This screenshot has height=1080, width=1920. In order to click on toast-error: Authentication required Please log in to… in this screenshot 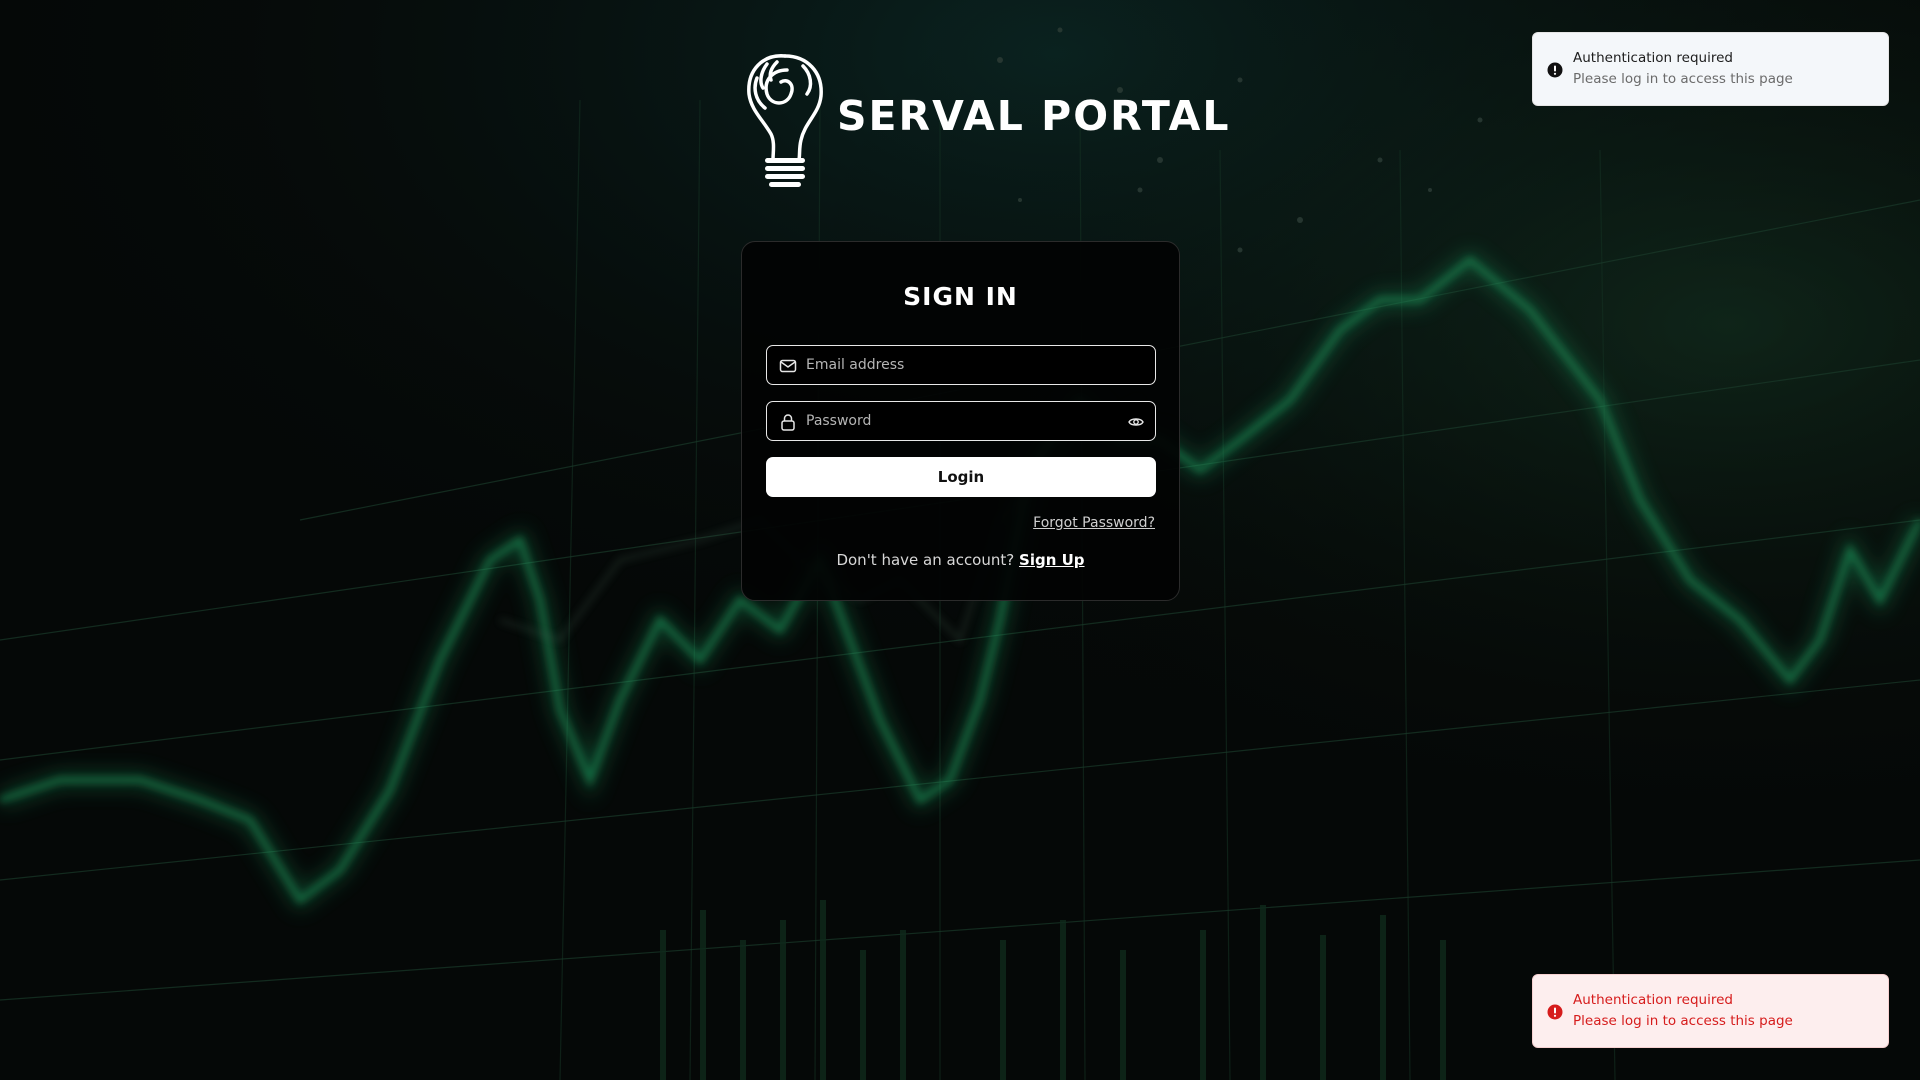, I will do `click(1710, 1011)`.